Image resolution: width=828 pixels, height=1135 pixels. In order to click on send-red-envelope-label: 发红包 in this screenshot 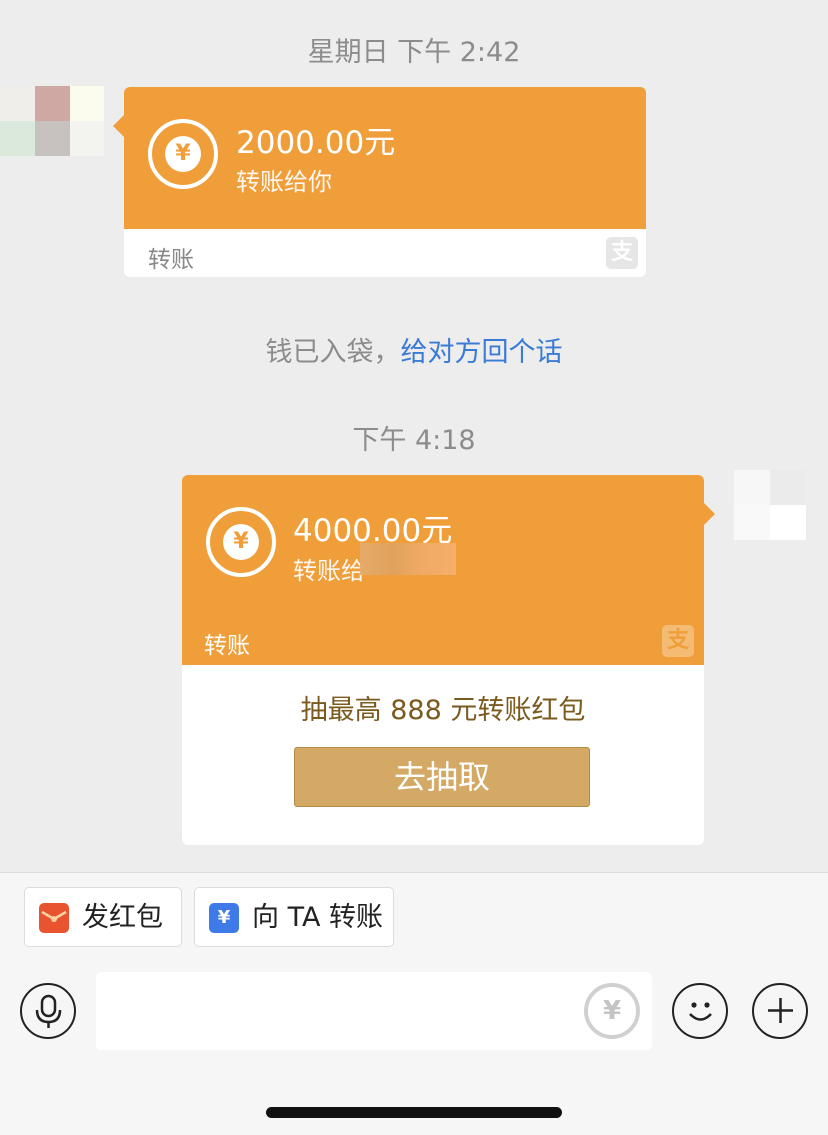, I will do `click(122, 917)`.